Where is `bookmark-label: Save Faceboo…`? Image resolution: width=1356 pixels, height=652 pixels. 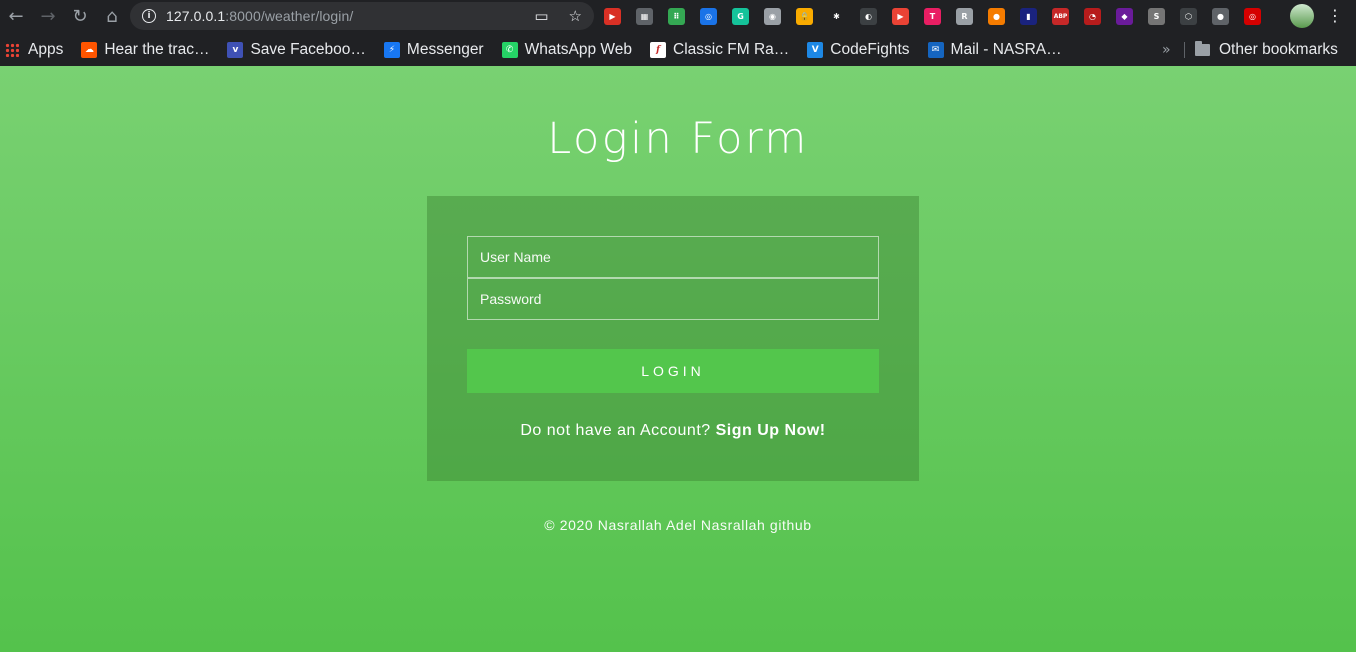
bookmark-label: Save Faceboo… is located at coordinates (308, 49).